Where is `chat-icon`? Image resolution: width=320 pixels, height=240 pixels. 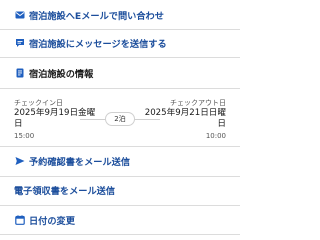 chat-icon is located at coordinates (19, 43).